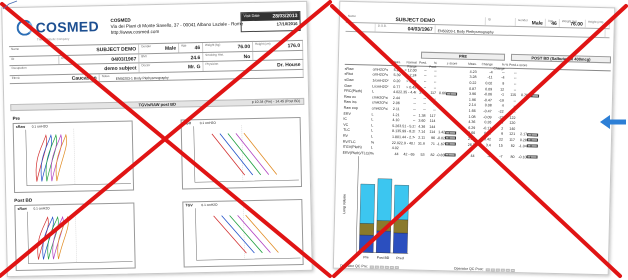 The image size is (628, 280). Describe the element at coordinates (285, 16) in the screenshot. I see `visit-date: 28/03/2013` at that location.